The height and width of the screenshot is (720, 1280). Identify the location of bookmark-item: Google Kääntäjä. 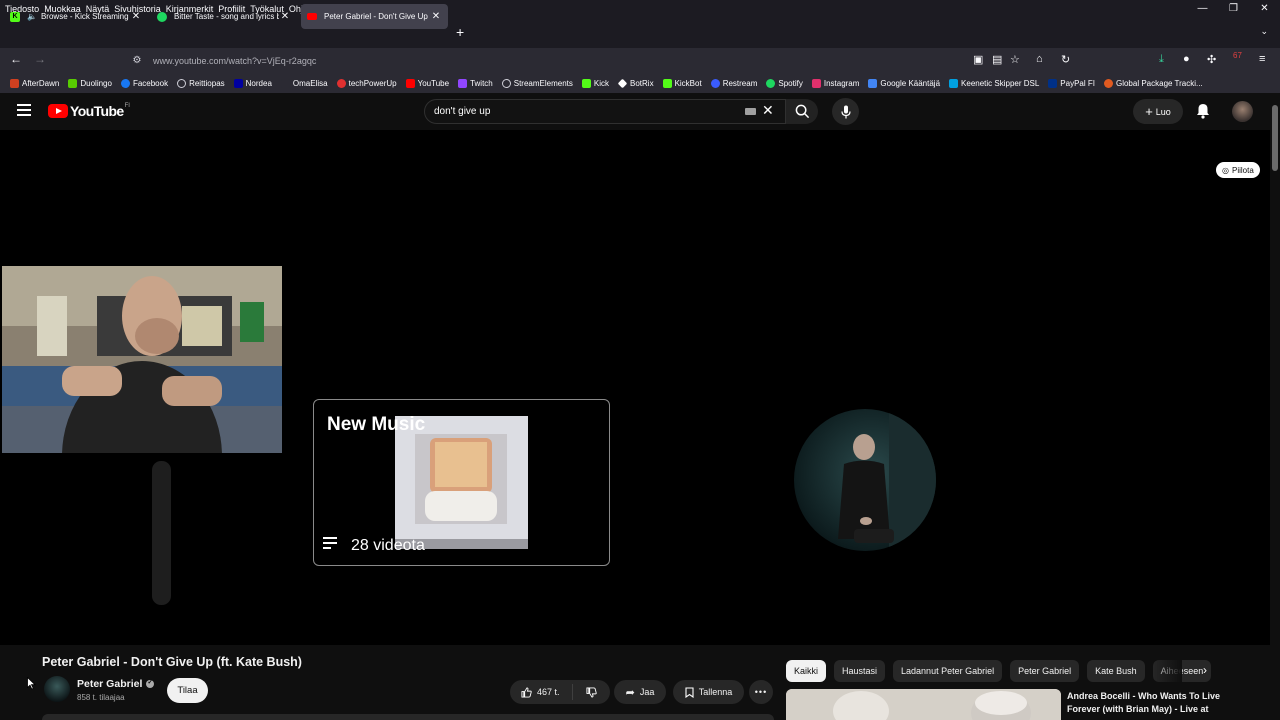
(904, 83).